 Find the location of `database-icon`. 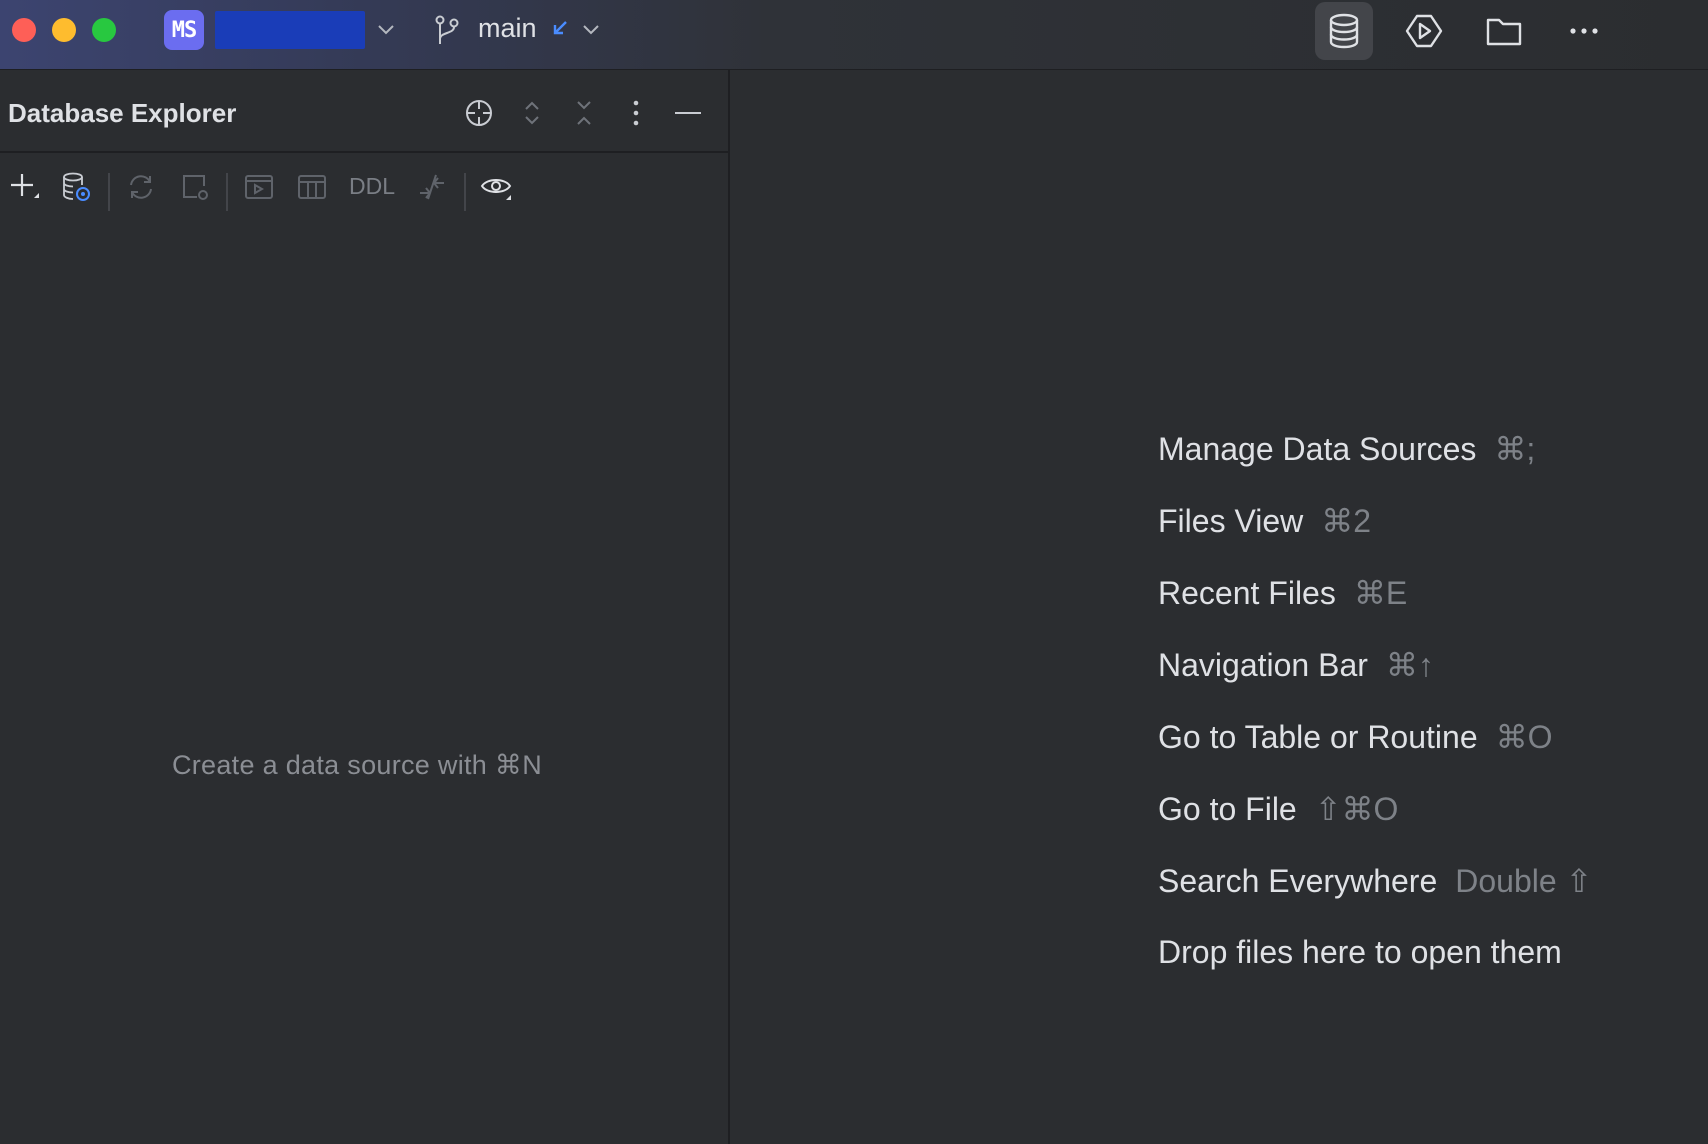

database-icon is located at coordinates (1344, 31).